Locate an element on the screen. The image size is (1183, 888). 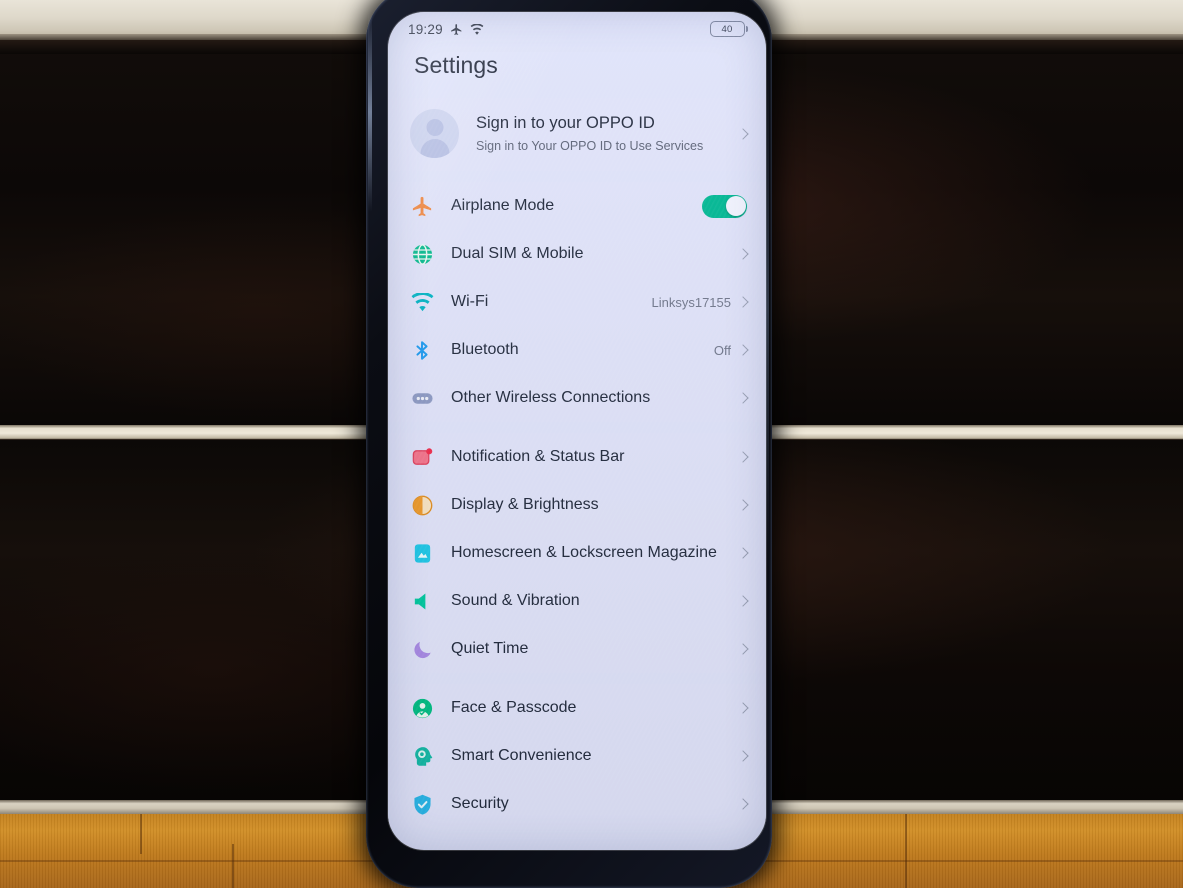
settings-row-label: Bluetooth is located at coordinates (485, 349).